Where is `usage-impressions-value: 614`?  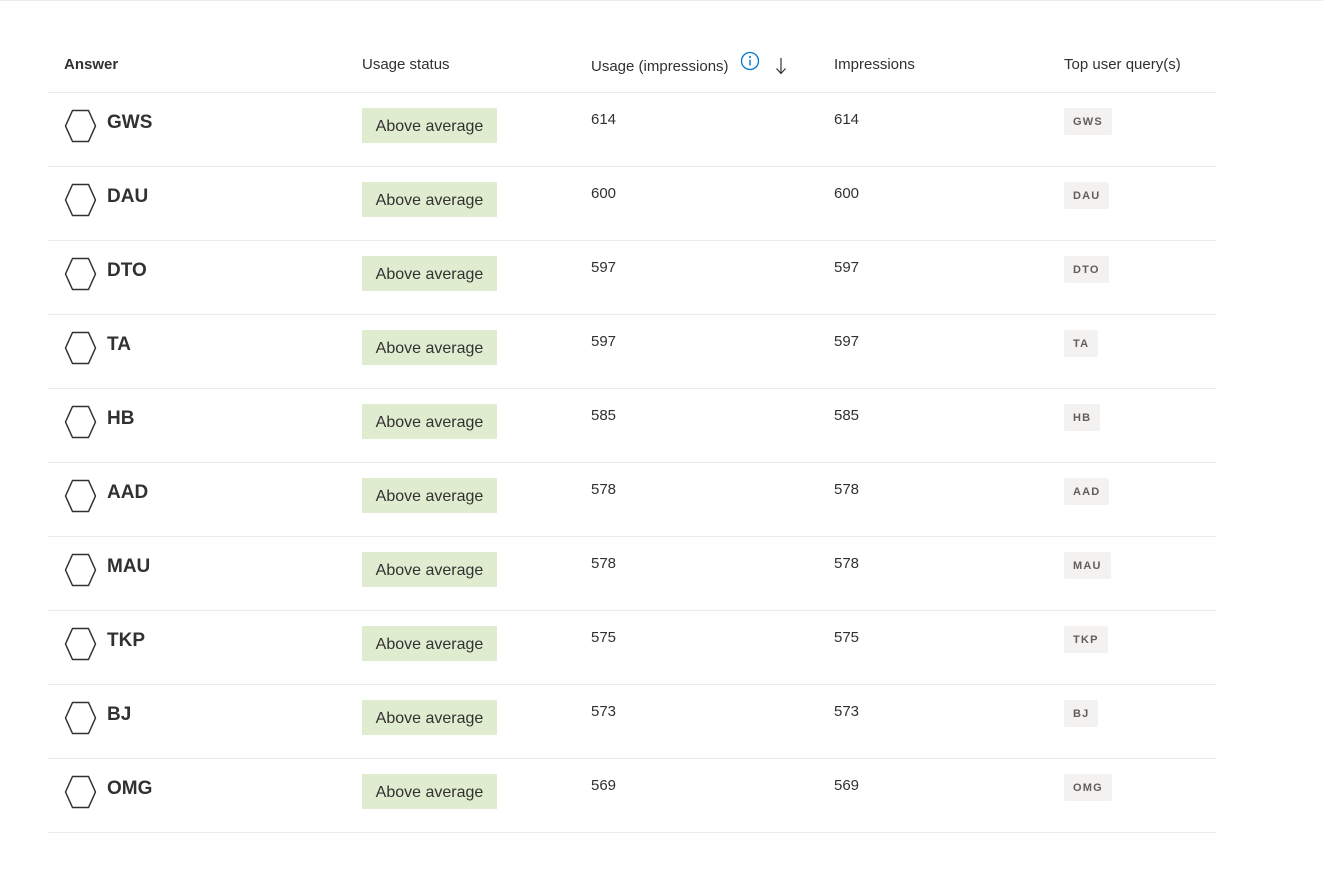 usage-impressions-value: 614 is located at coordinates (604, 119).